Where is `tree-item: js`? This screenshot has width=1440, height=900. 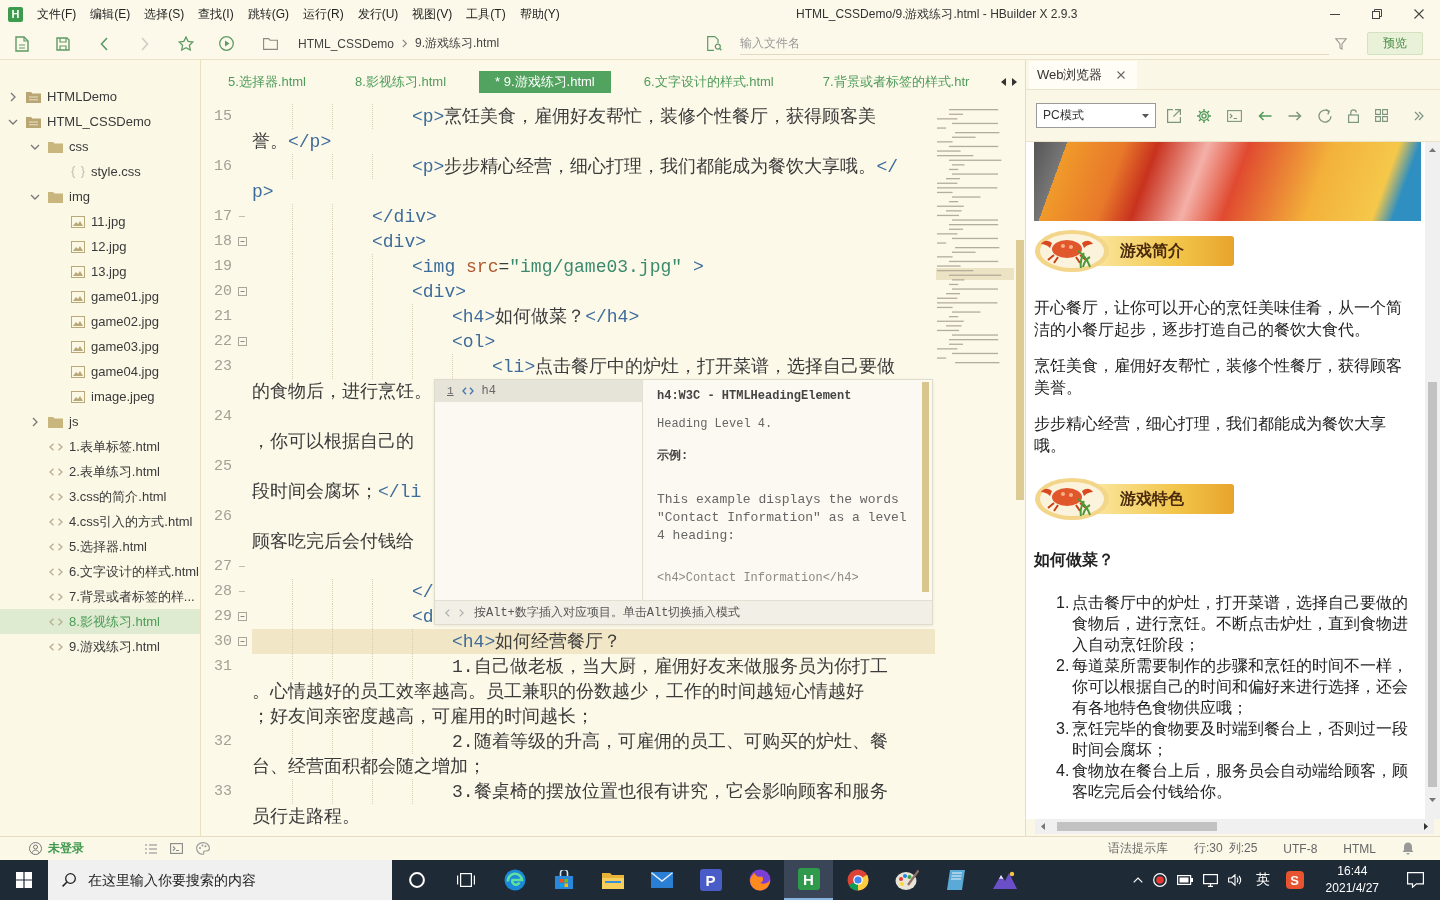
tree-item: js is located at coordinates (100, 421).